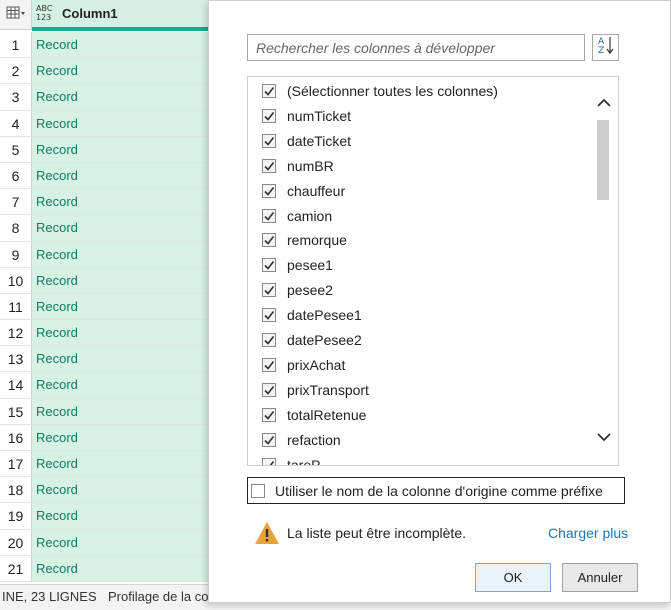 Image resolution: width=671 pixels, height=610 pixels. I want to click on column-item: chauffeur, so click(303, 191).